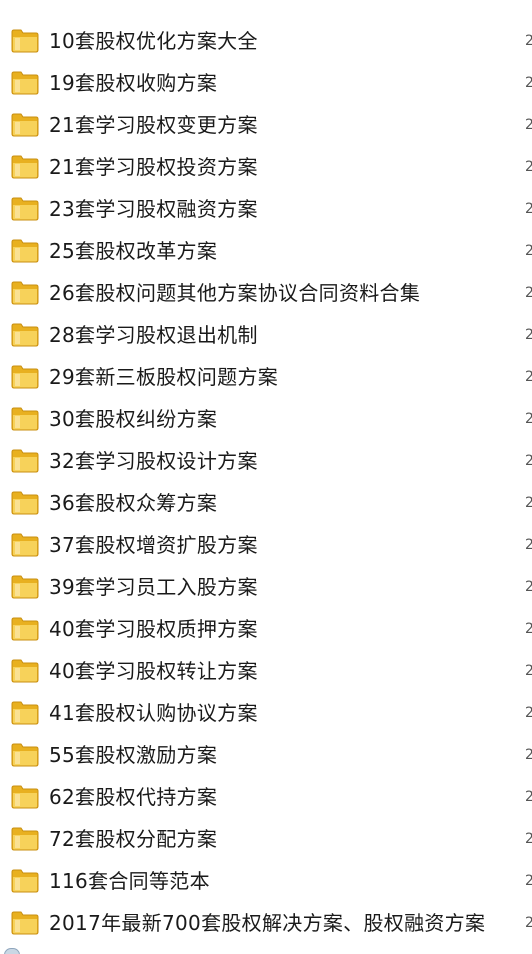 This screenshot has height=954, width=532. What do you see at coordinates (266, 629) in the screenshot?
I see `folder-row: 40套学习股权质押方案 2` at bounding box center [266, 629].